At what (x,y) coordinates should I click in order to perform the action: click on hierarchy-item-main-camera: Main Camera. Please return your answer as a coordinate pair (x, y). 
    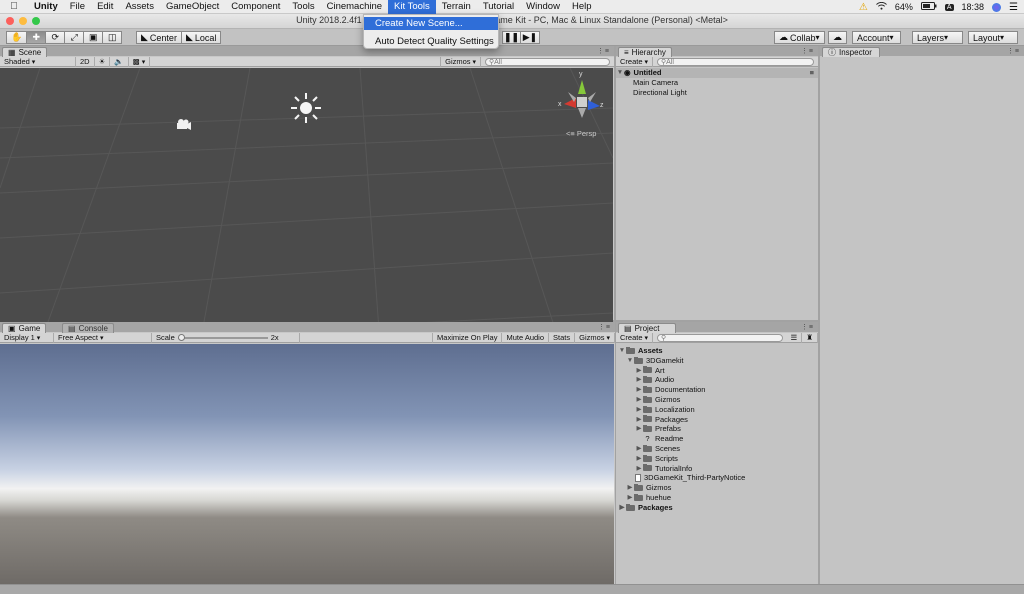
    Looking at the image, I should click on (717, 83).